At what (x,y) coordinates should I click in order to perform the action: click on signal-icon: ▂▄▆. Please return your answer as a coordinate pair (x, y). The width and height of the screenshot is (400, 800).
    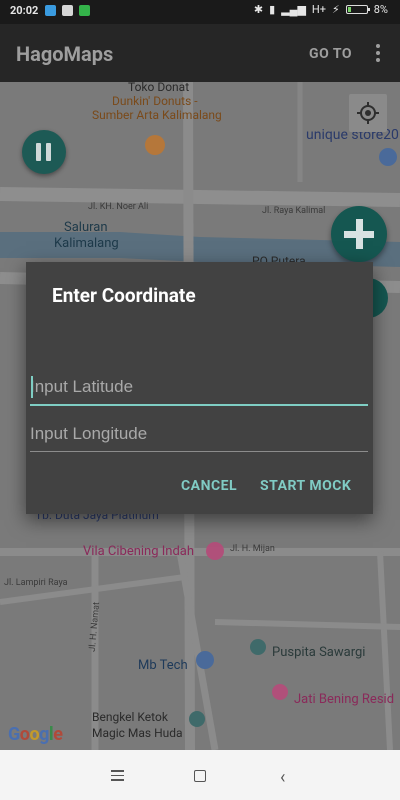
    Looking at the image, I should click on (293, 9).